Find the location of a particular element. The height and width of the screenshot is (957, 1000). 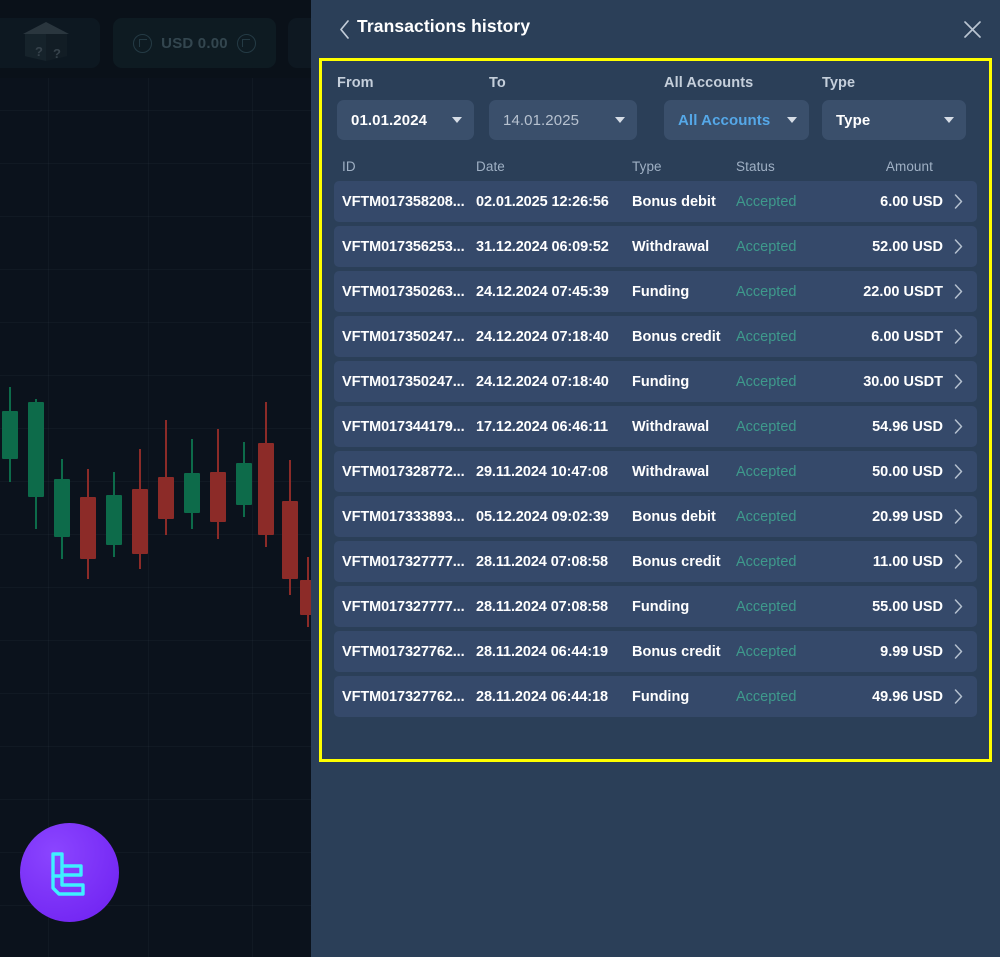

column-header-type: Type is located at coordinates (647, 166).